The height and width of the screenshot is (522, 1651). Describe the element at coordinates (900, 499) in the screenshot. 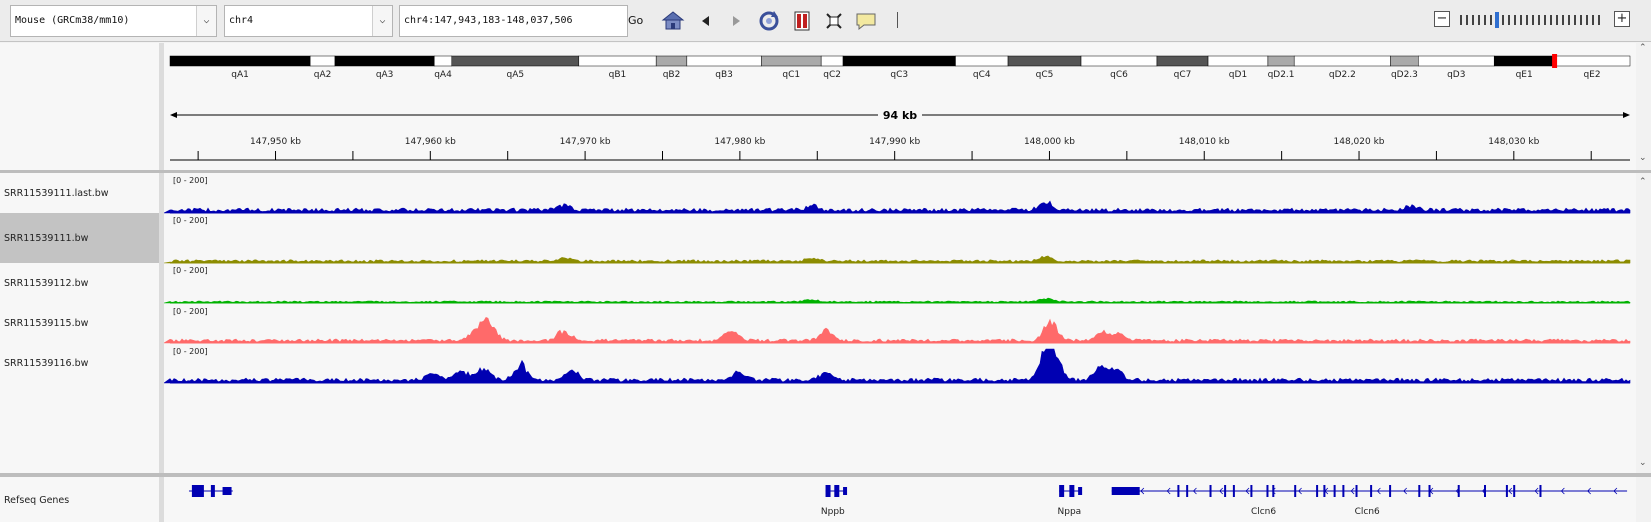

I see `gene-panel: Nppb Nppa Clcn6 Clcn6` at that location.